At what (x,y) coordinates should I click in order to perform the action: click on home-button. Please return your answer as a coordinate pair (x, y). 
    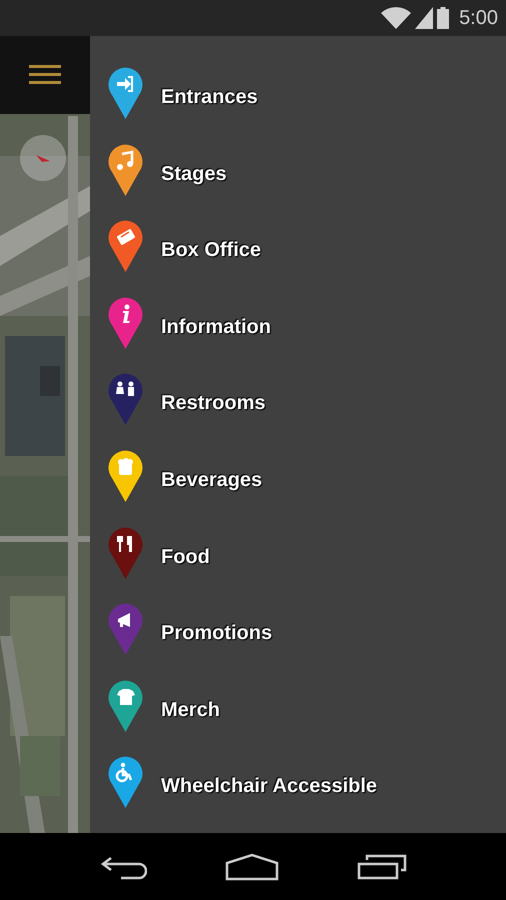
    Looking at the image, I should click on (252, 866).